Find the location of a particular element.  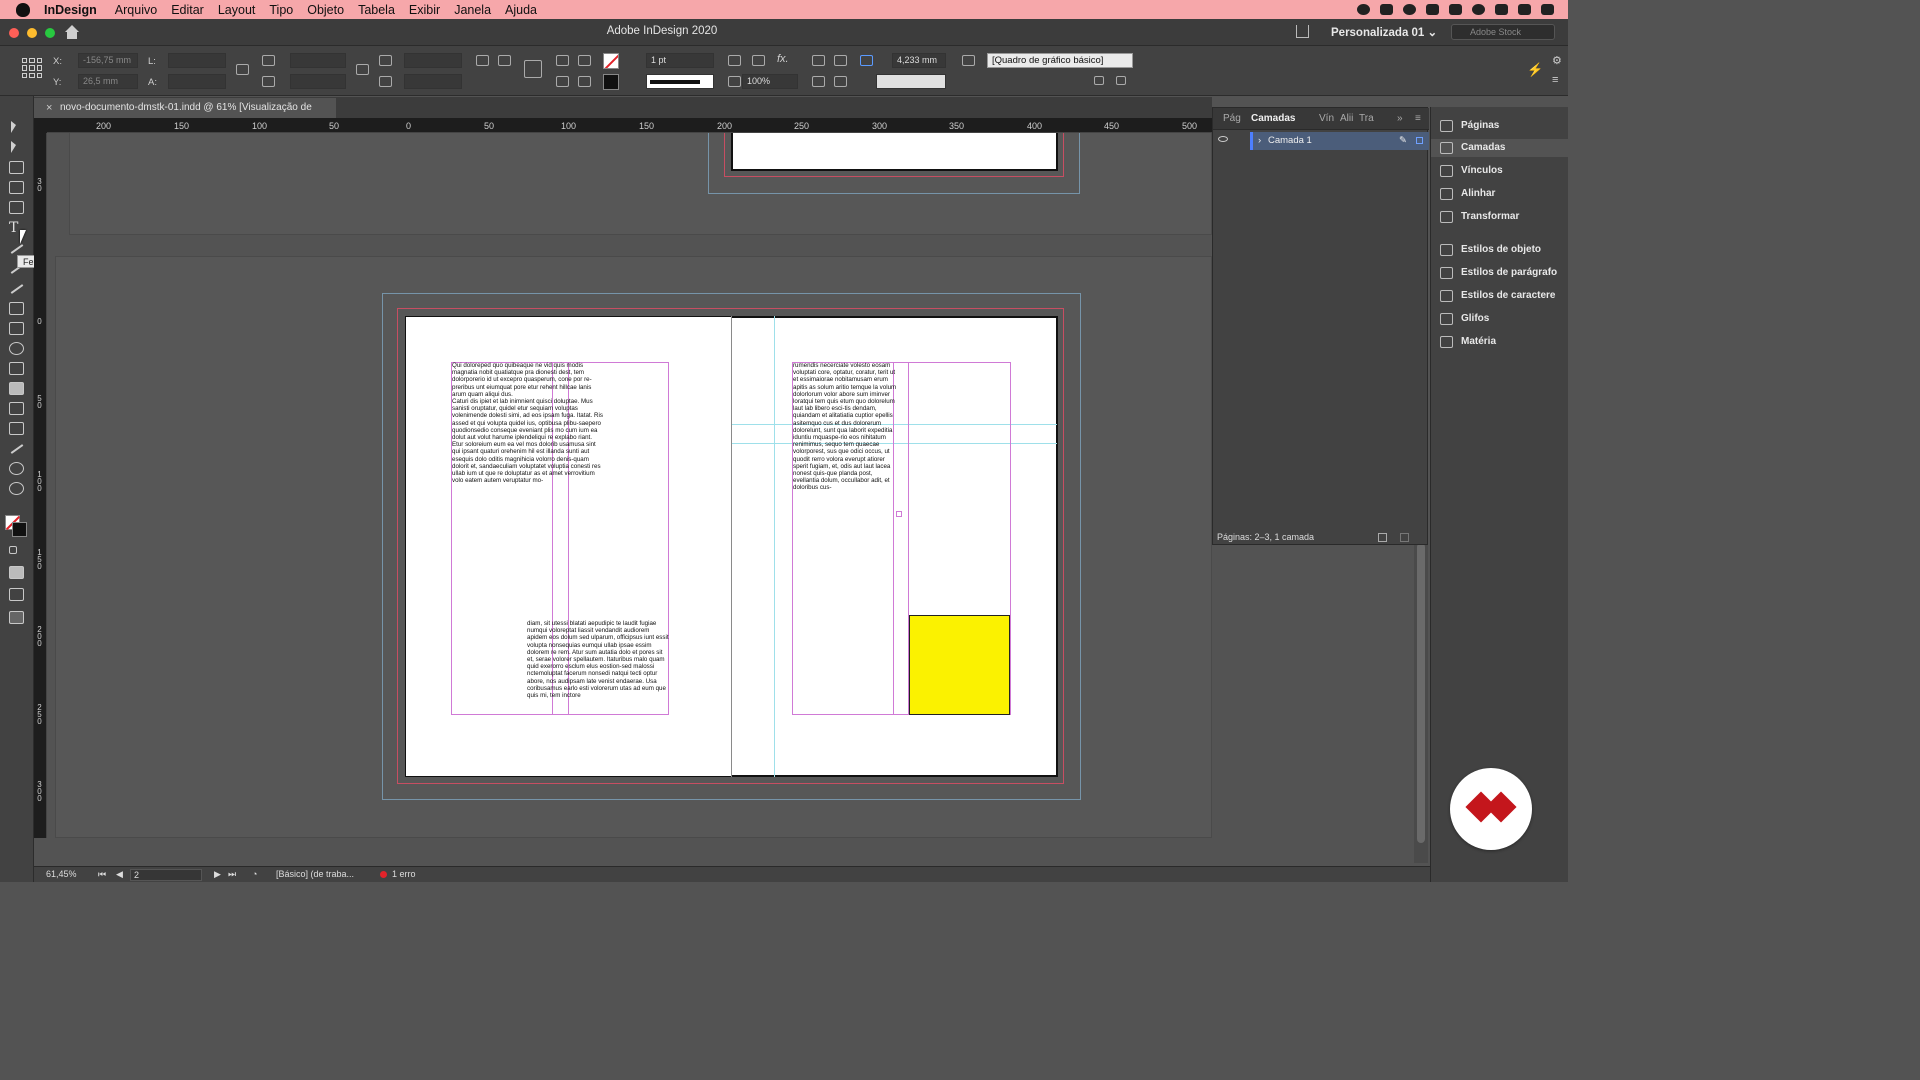

menu-janela: Janela is located at coordinates (472, 10).